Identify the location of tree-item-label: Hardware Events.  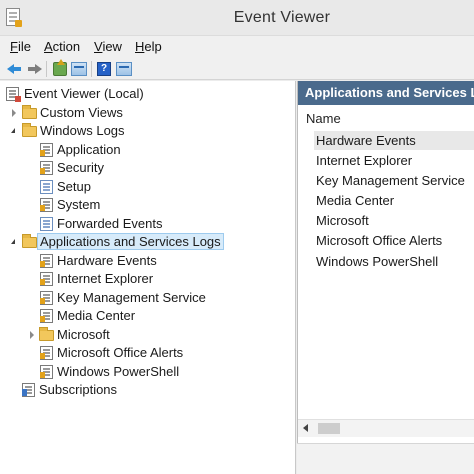
(107, 260).